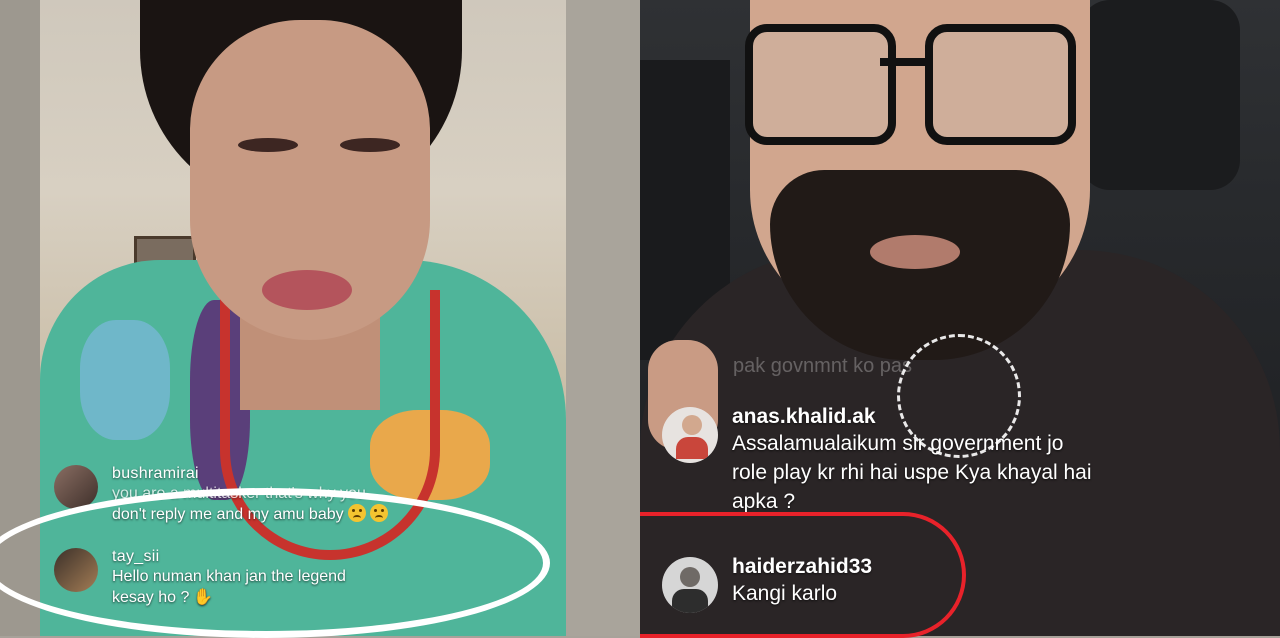  I want to click on faded-comment-text: pak govnmnt ko pas, so click(822, 366).